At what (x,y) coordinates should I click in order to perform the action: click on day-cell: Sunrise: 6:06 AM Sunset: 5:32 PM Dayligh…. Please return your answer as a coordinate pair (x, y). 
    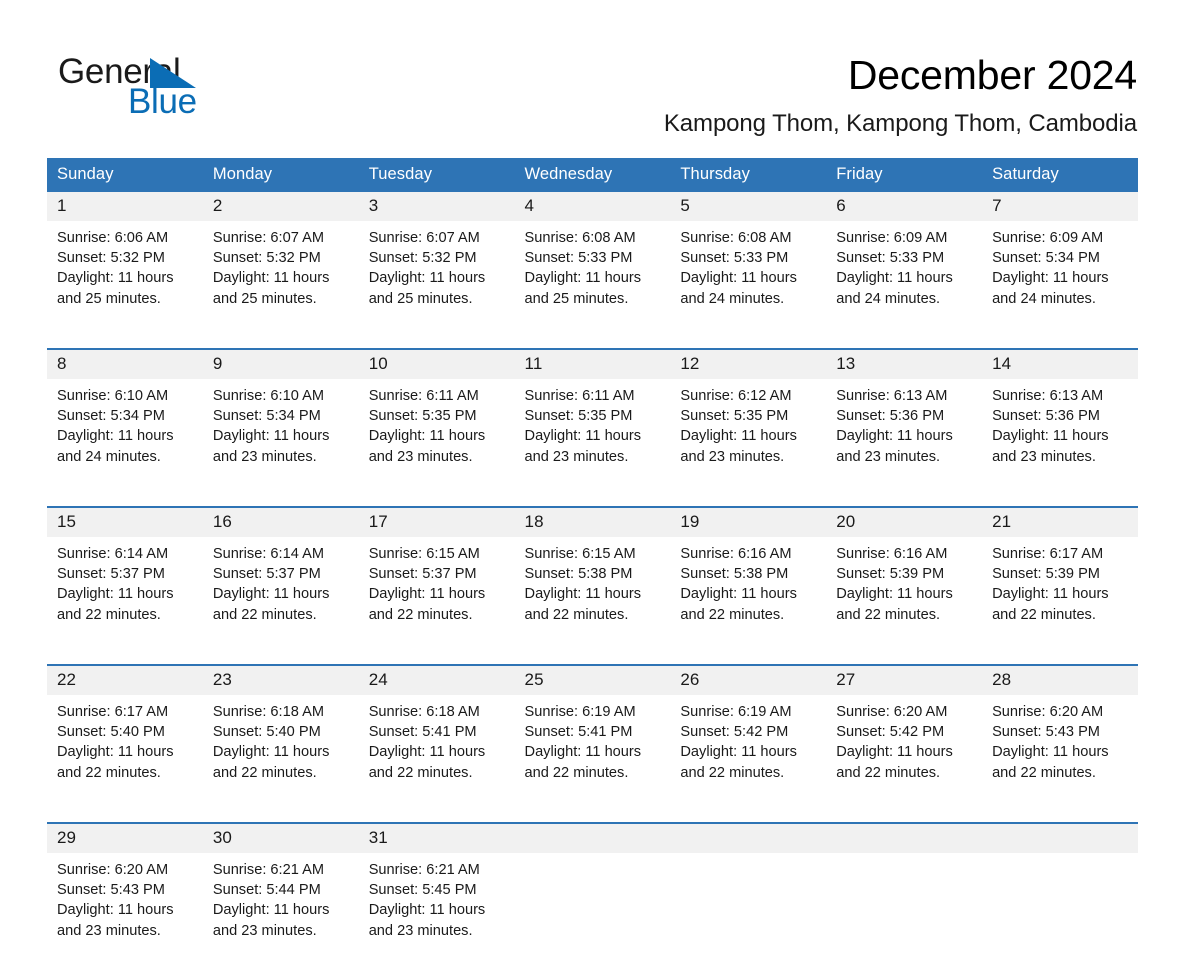
    Looking at the image, I should click on (125, 285).